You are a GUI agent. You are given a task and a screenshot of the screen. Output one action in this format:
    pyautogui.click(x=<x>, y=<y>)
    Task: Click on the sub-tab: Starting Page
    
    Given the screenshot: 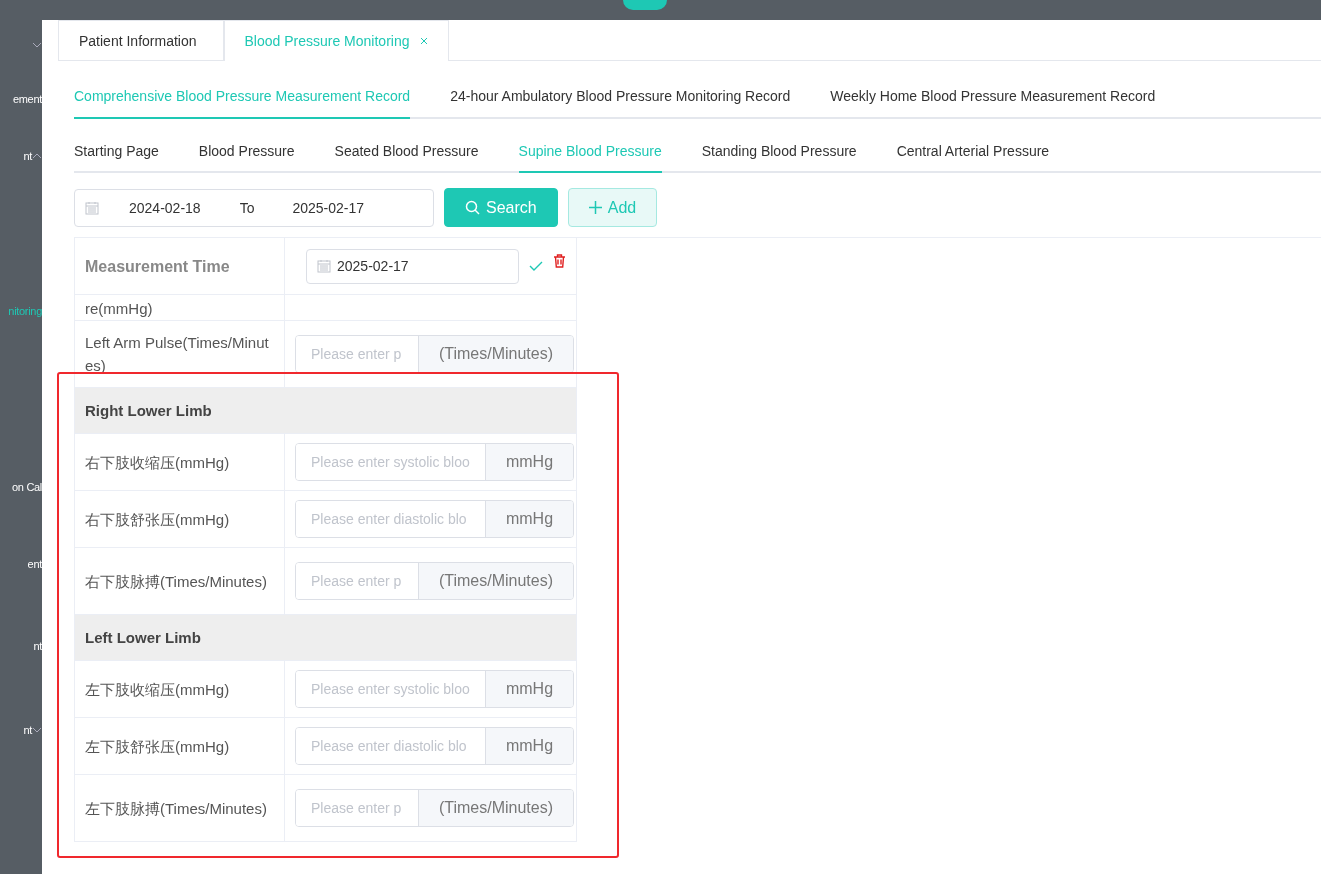 What is the action you would take?
    pyautogui.click(x=116, y=152)
    